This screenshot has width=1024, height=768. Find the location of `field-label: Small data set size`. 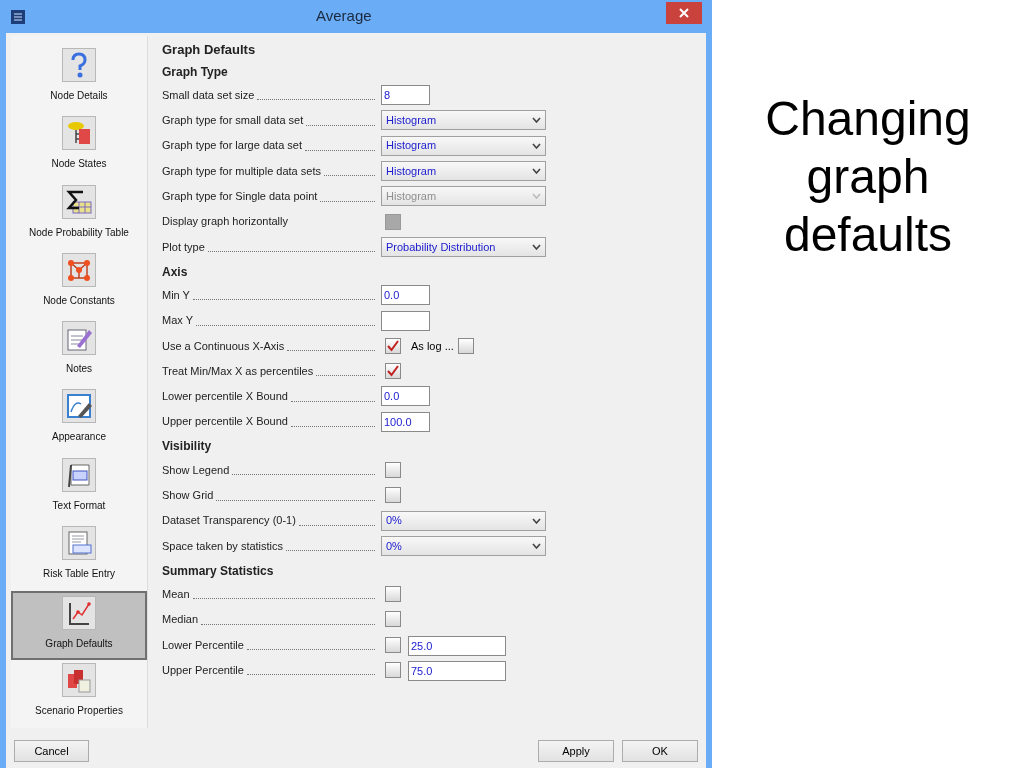

field-label: Small data set size is located at coordinates (208, 95).